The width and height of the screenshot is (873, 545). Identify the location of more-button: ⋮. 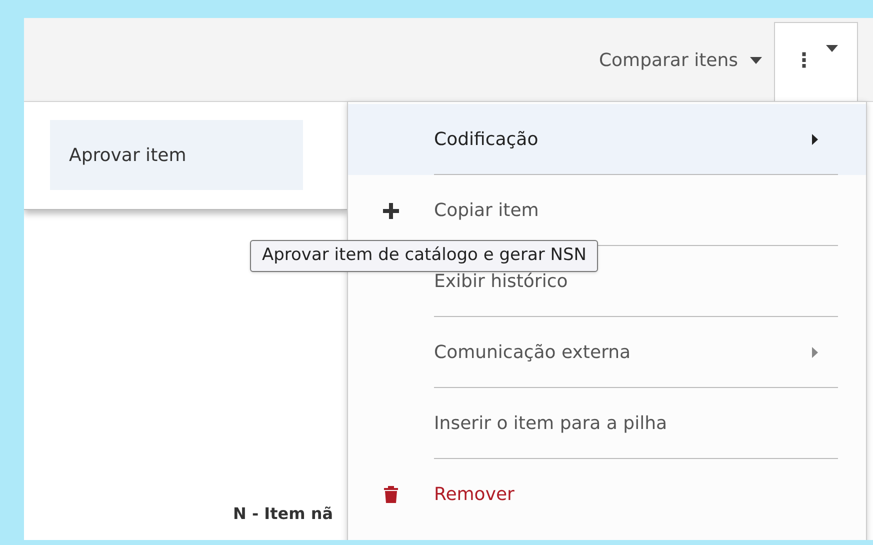
(816, 62).